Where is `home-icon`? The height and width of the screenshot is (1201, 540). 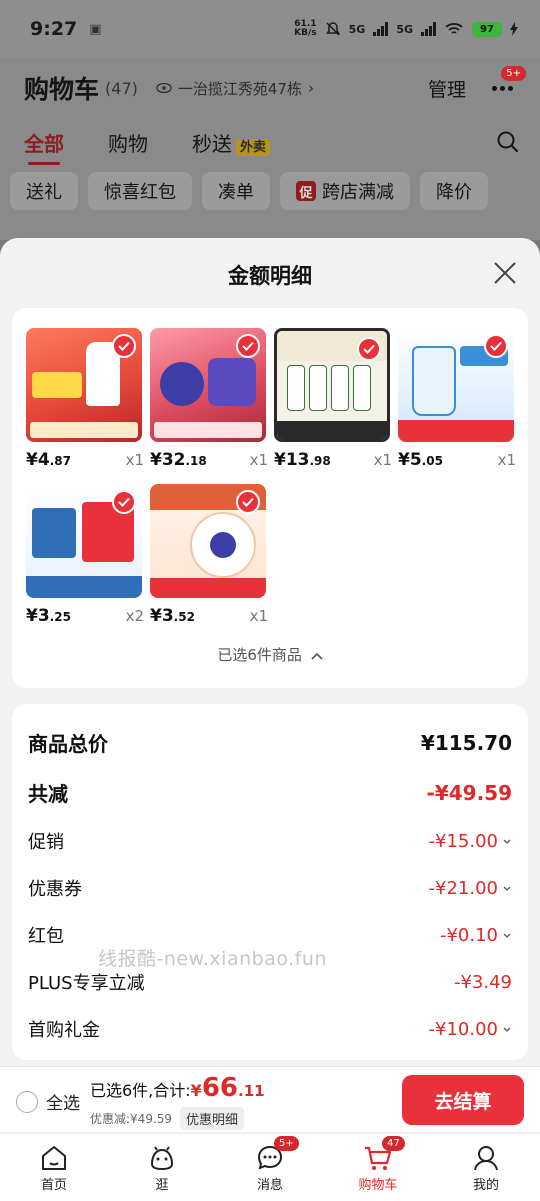
home-icon is located at coordinates (54, 1158).